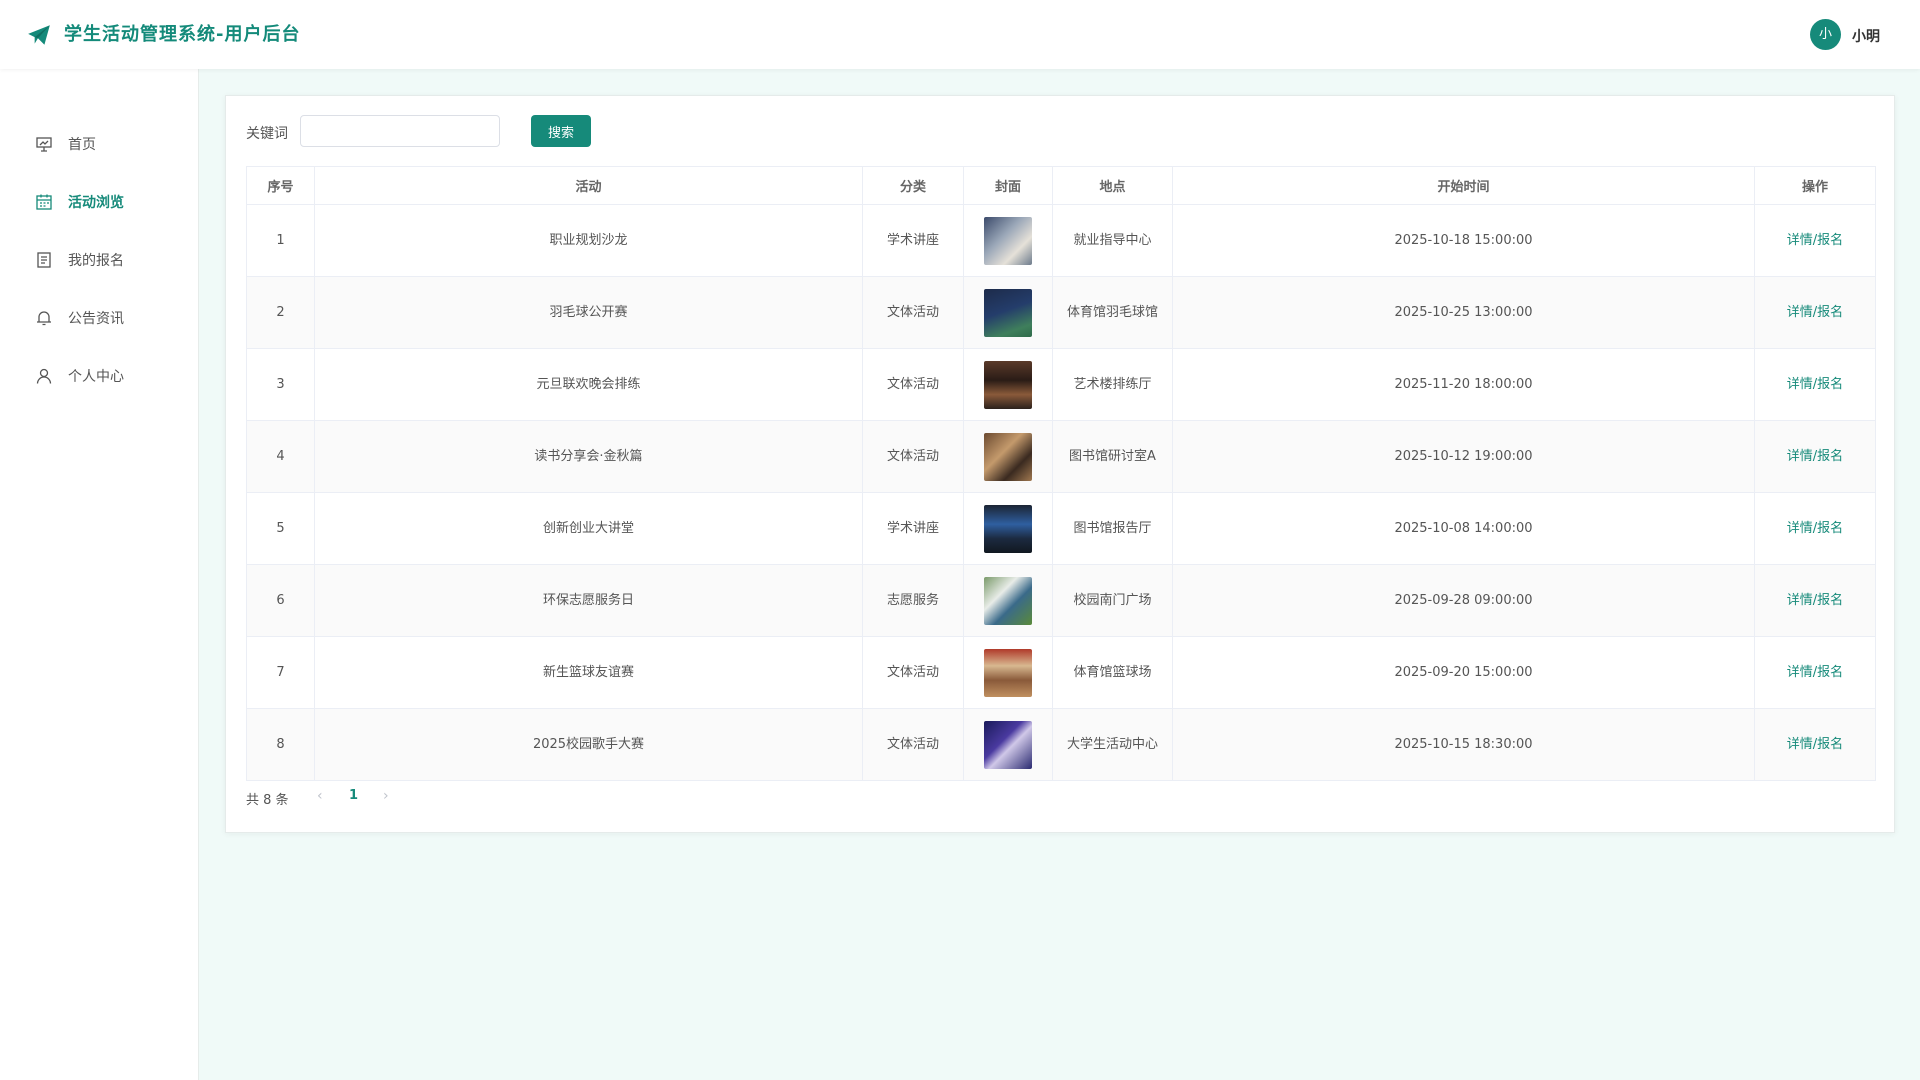 Image resolution: width=1920 pixels, height=1080 pixels. I want to click on column-header-cover: 封面, so click(1008, 185).